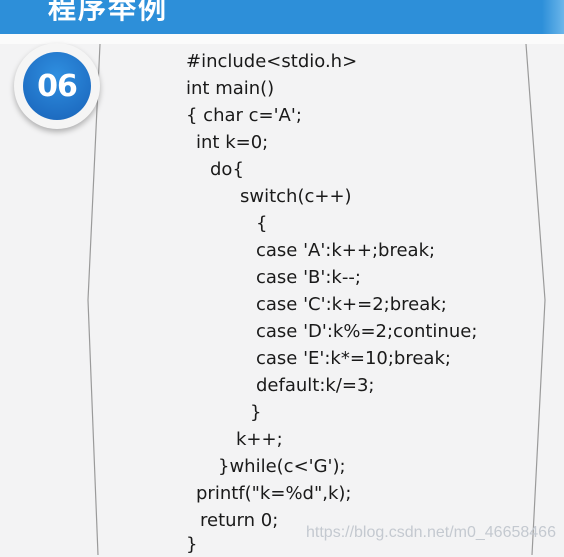 The width and height of the screenshot is (564, 557). I want to click on code-line: case 'E':k*=10;break;, so click(353, 358).